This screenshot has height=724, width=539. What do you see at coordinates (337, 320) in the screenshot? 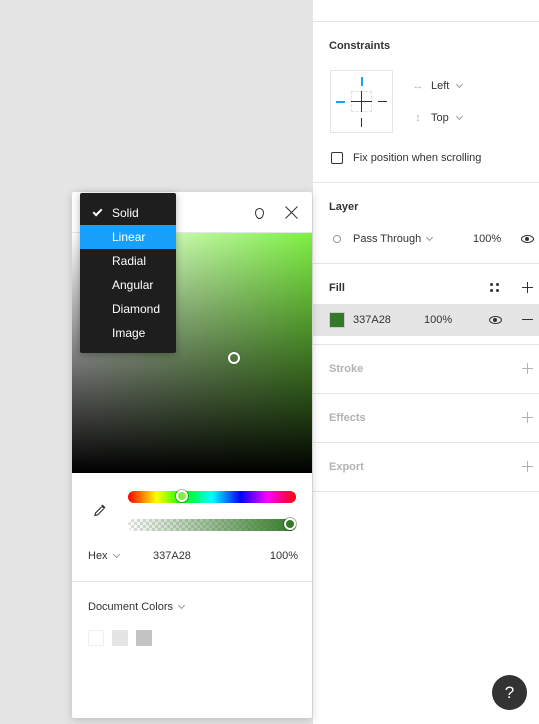
I see `fill-color-swatch` at bounding box center [337, 320].